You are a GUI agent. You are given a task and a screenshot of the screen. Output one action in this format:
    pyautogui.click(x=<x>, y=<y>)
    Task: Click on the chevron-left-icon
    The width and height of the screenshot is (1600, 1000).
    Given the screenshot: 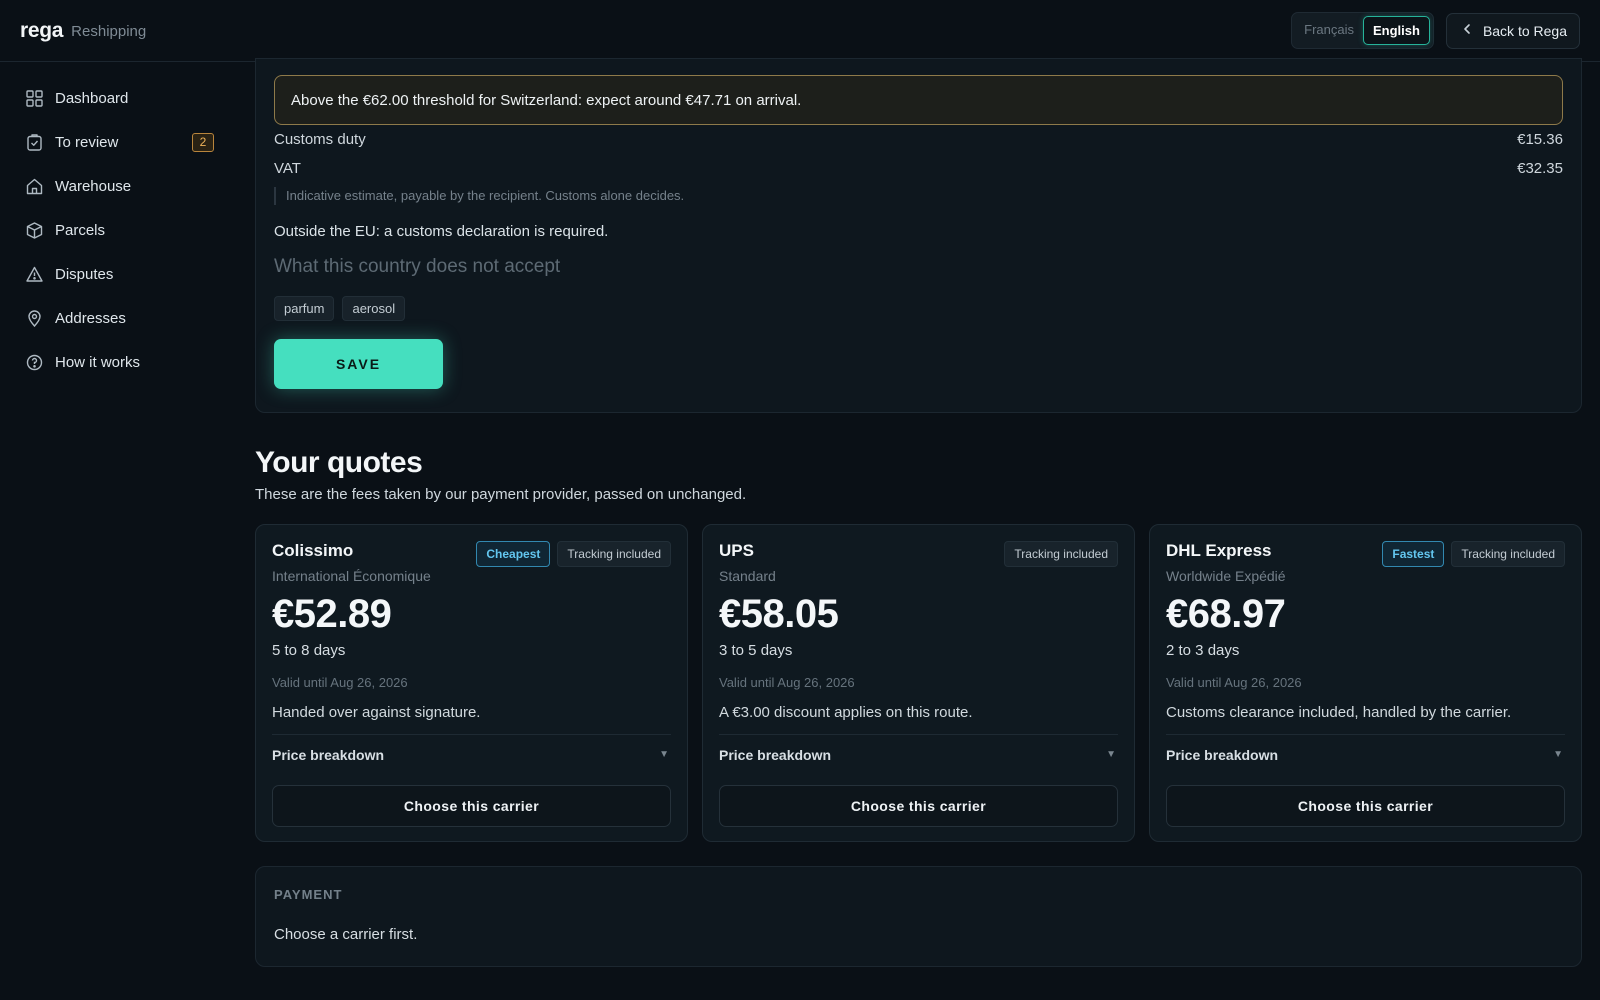 What is the action you would take?
    pyautogui.click(x=1467, y=31)
    